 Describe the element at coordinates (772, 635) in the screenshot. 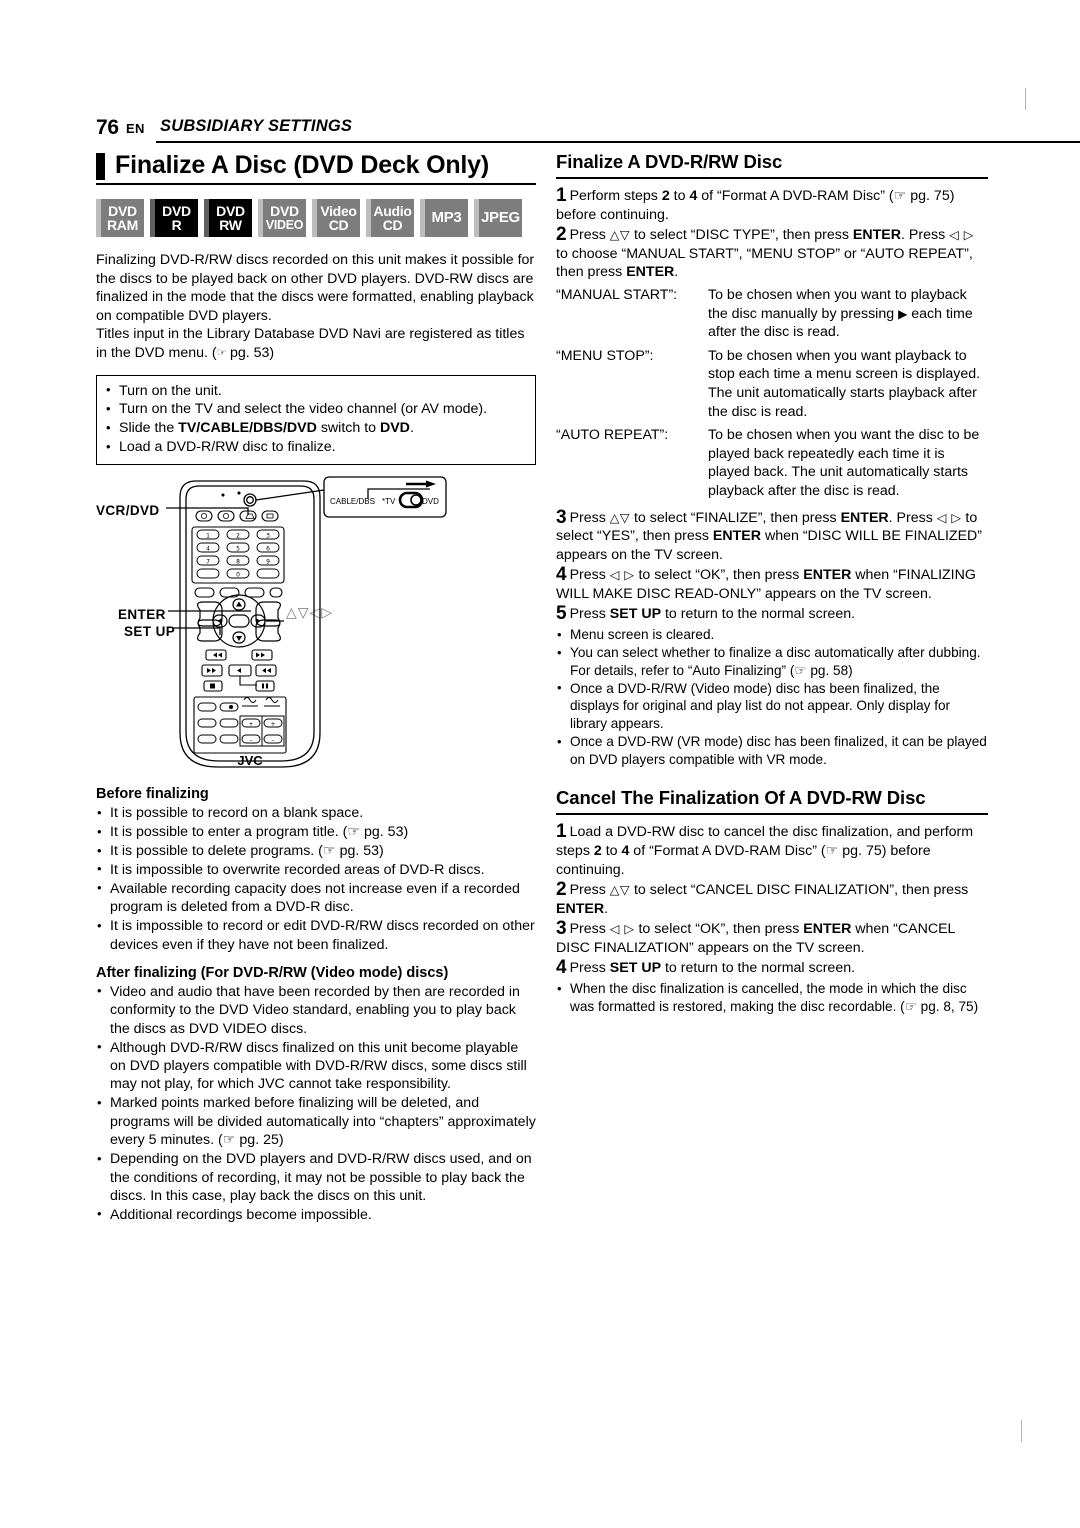

I see `list-item: Menu screen is cleared.` at that location.